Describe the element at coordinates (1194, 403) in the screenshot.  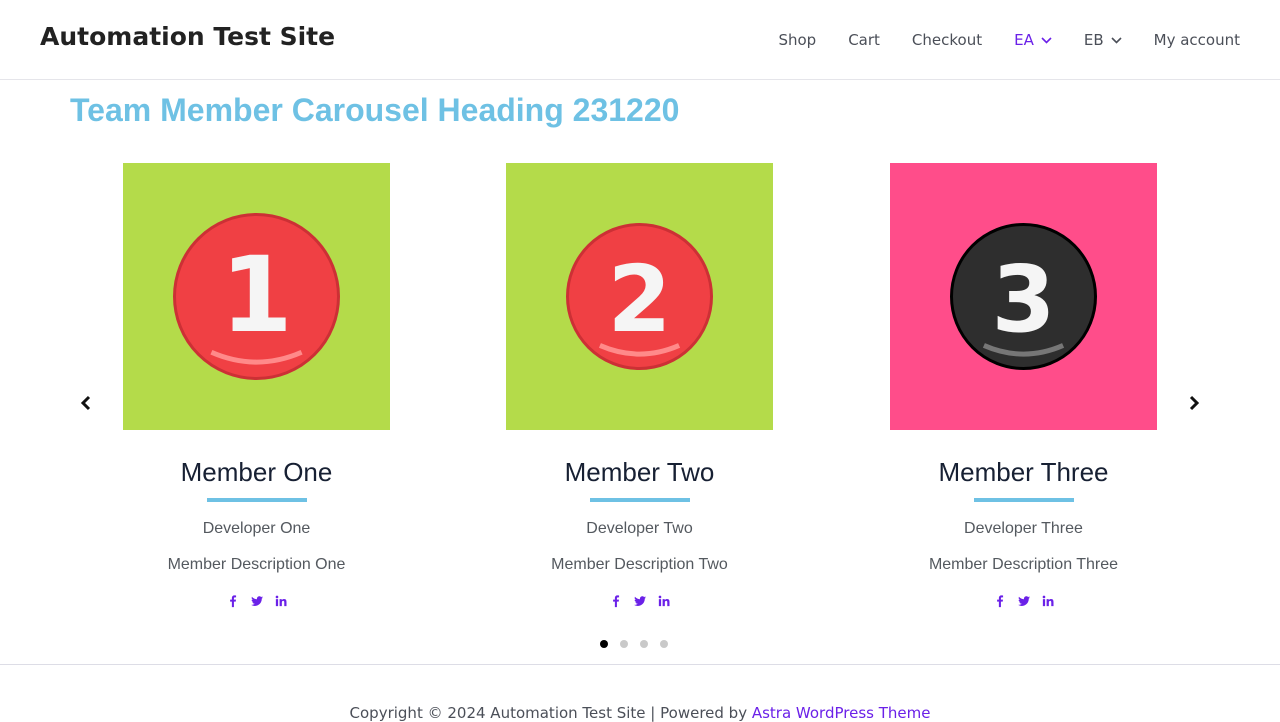
I see `carousel-next-arrow-icon` at that location.